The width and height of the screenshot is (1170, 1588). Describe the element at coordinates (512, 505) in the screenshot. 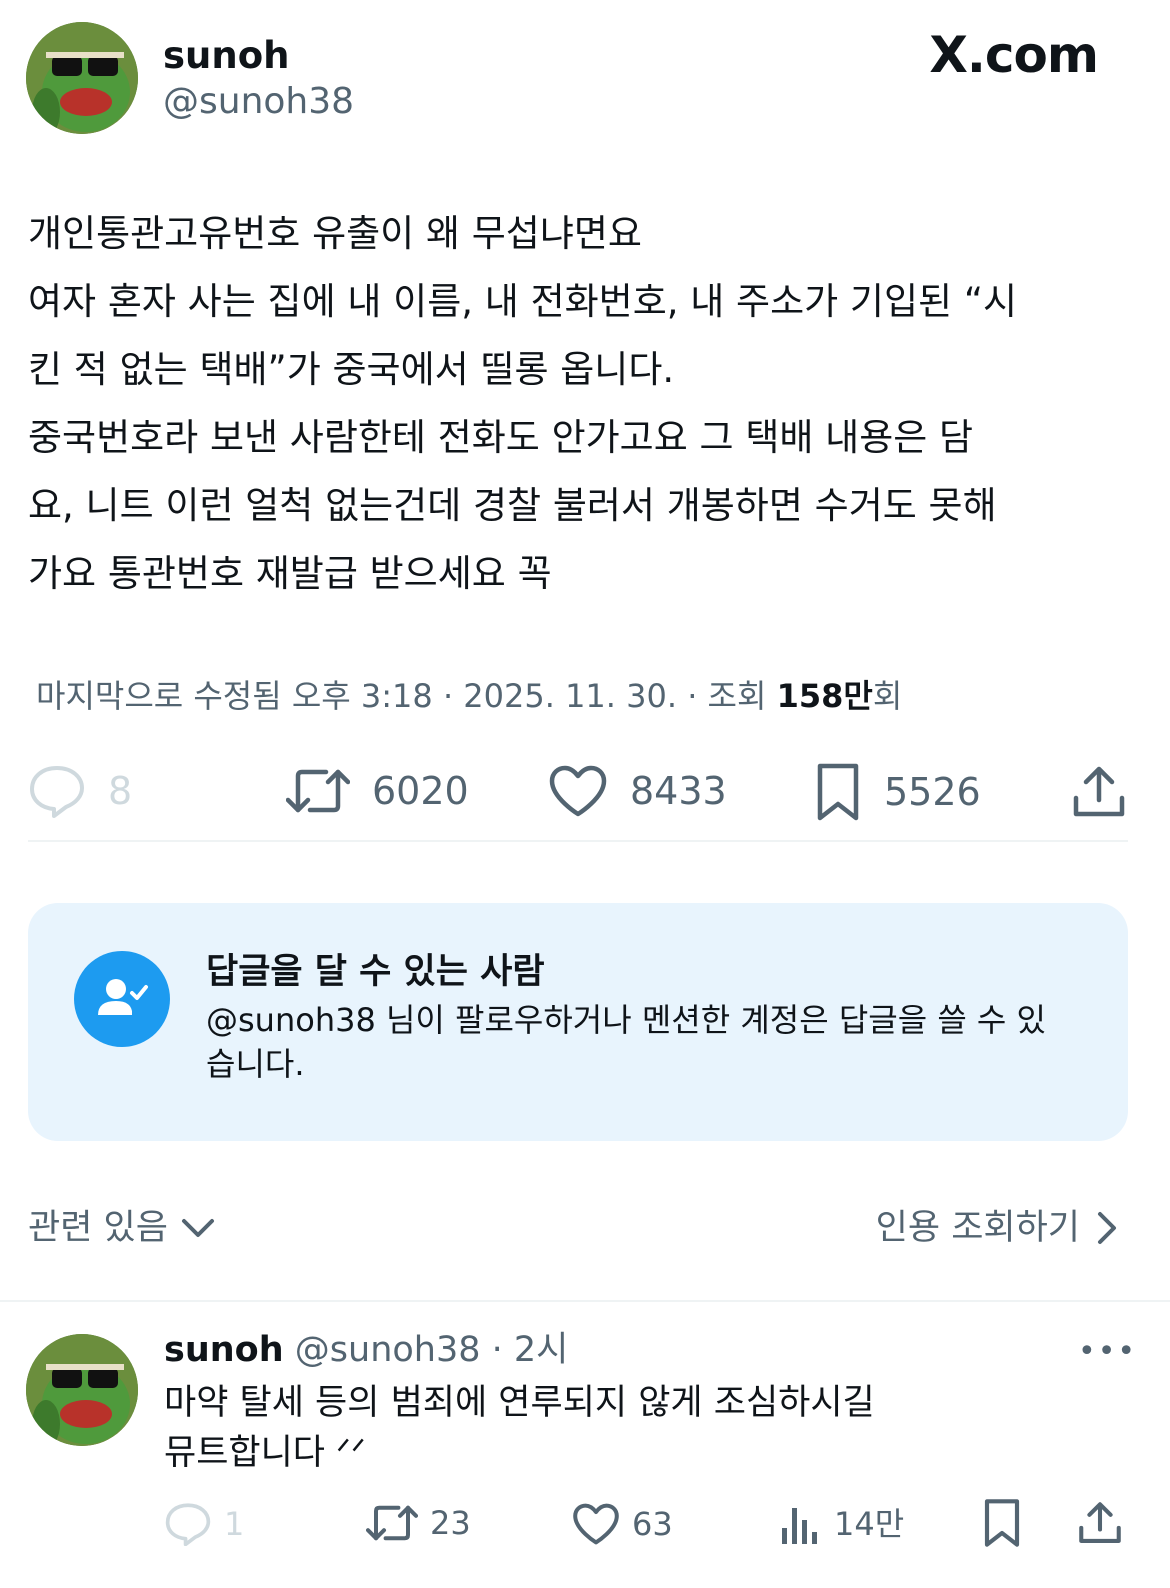

I see `post-text-line: 요, 니트 이런 얼척 없는건데 경찰 불러서 개봉하면 수거도 못해` at that location.